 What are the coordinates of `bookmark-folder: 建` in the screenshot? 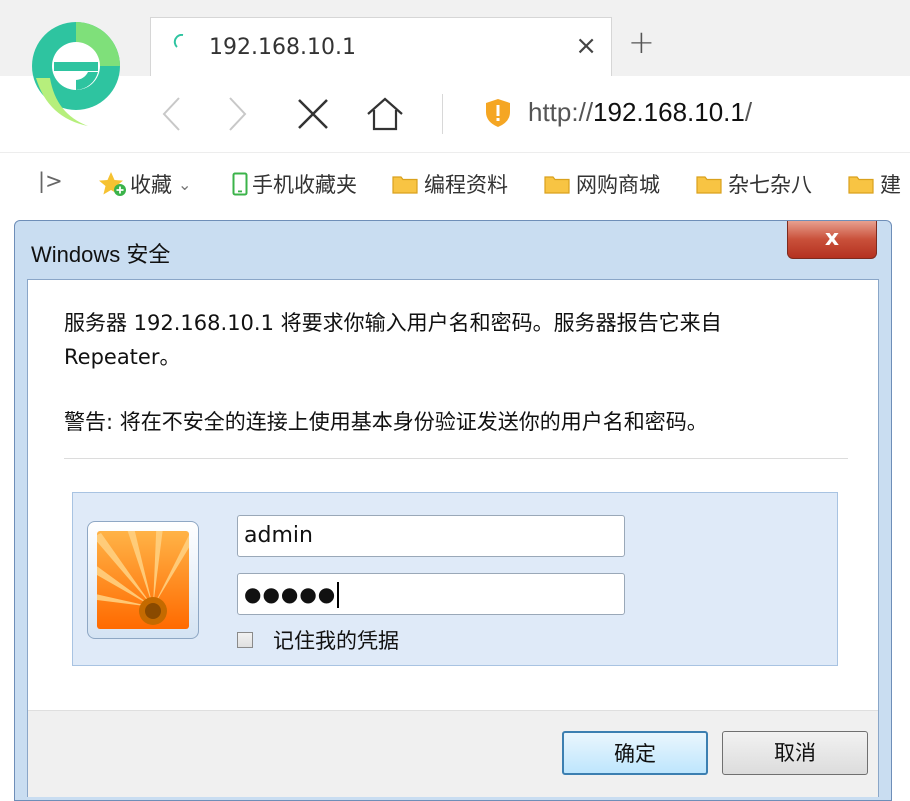 It's located at (874, 184).